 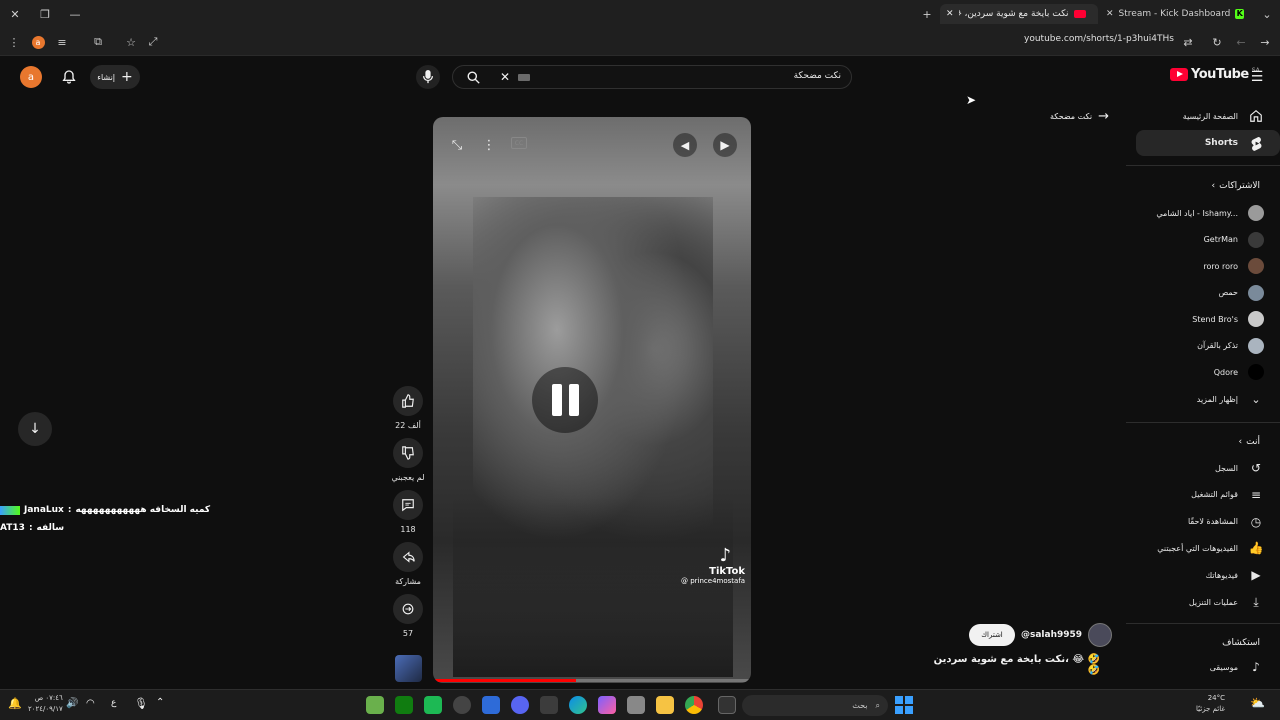 What do you see at coordinates (1188, 42) in the screenshot?
I see `site-settings-icon: ⇄` at bounding box center [1188, 42].